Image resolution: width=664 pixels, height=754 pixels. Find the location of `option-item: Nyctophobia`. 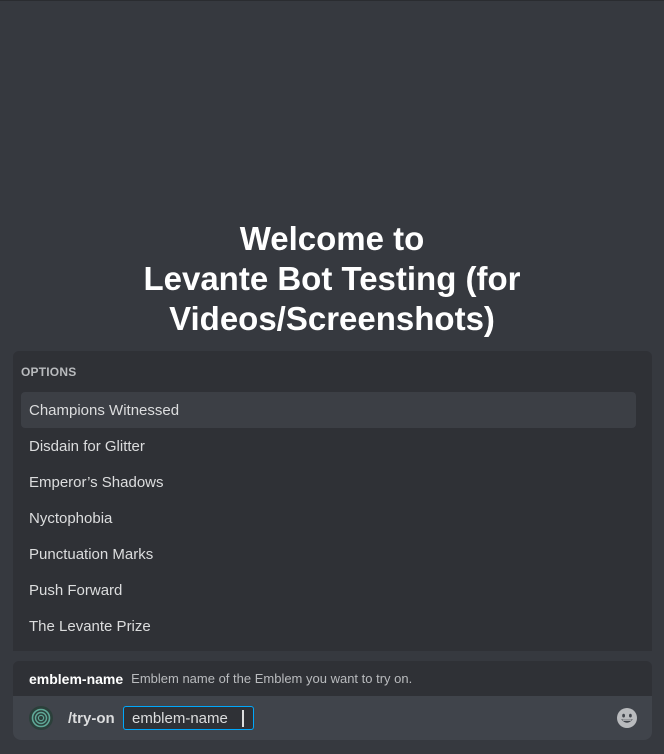

option-item: Nyctophobia is located at coordinates (328, 518).